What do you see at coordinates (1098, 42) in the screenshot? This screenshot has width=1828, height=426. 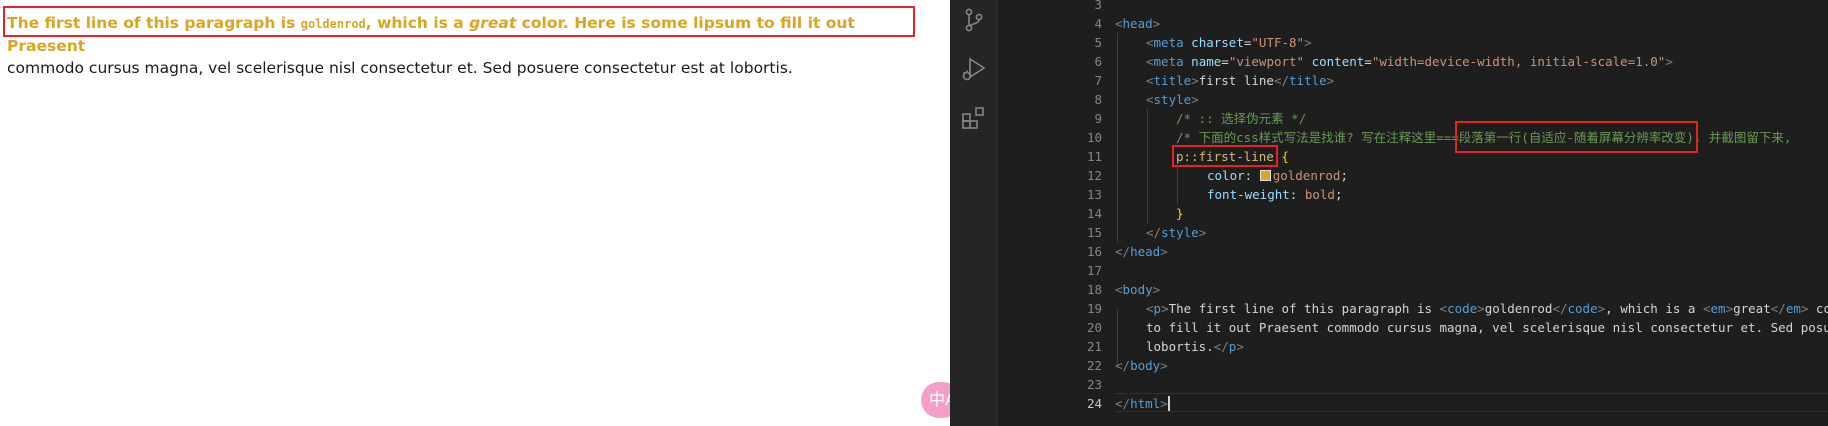 I see `line-number: 5` at bounding box center [1098, 42].